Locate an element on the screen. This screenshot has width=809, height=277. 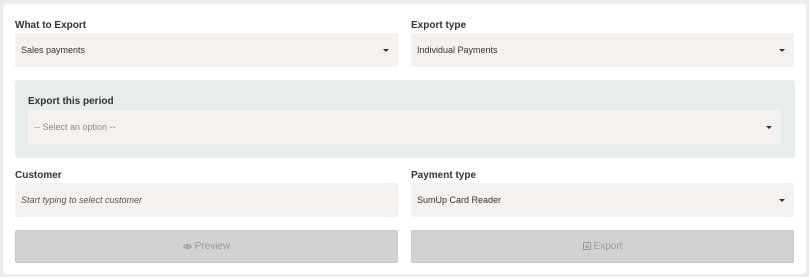
export-type-select: Individual Payments is located at coordinates (602, 50).